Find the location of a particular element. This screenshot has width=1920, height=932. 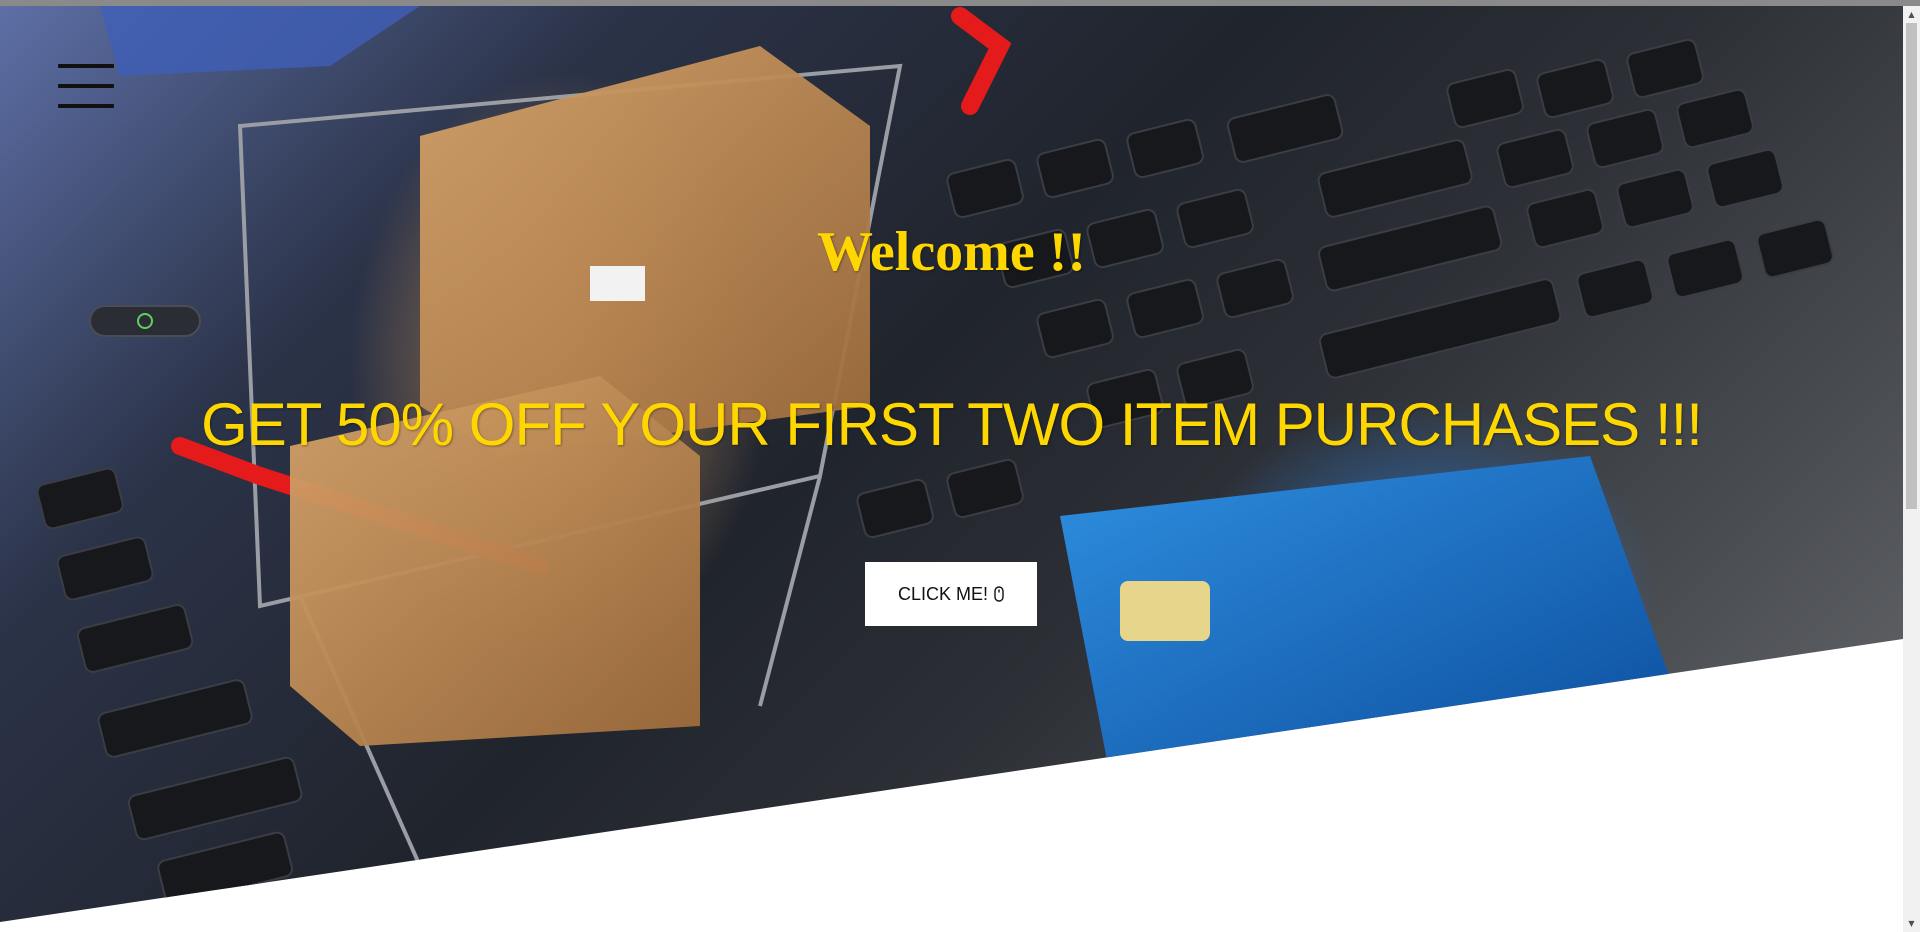

scroll-up-arrow-icon: ▲ is located at coordinates (1911, 14).